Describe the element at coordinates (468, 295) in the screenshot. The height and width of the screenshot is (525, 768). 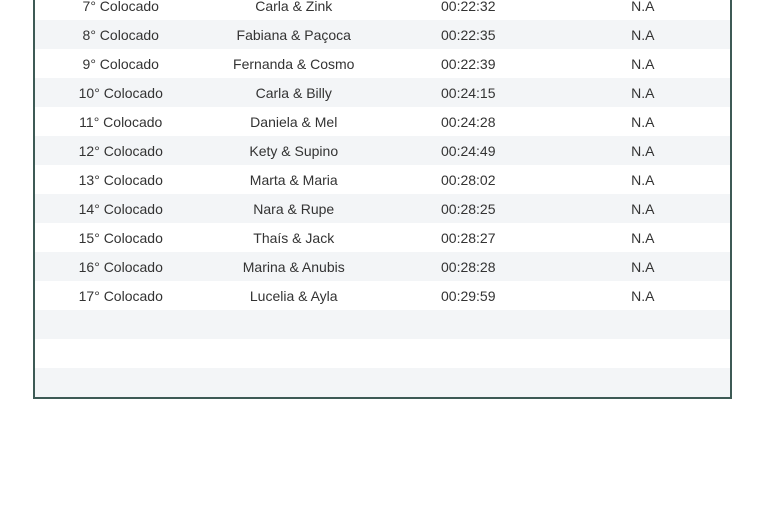
I see `time-cell: 00:29:59` at that location.